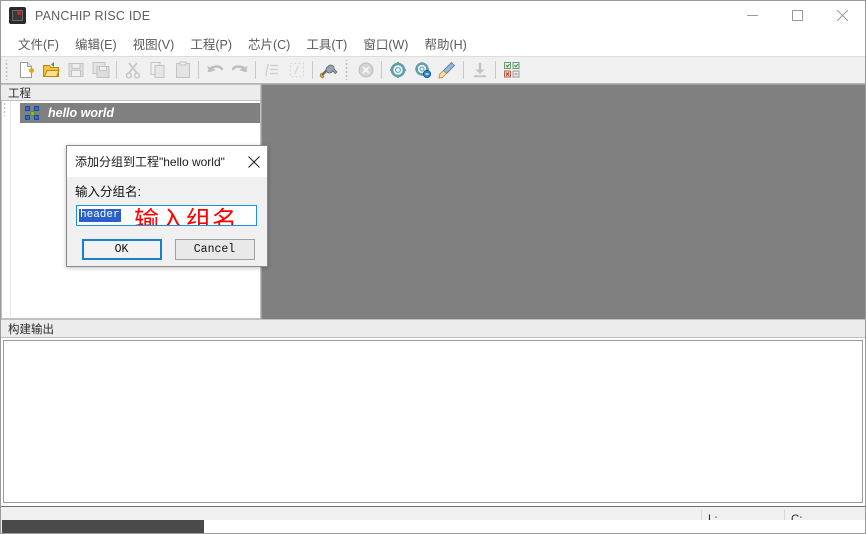  What do you see at coordinates (447, 70) in the screenshot?
I see `clean-icon` at bounding box center [447, 70].